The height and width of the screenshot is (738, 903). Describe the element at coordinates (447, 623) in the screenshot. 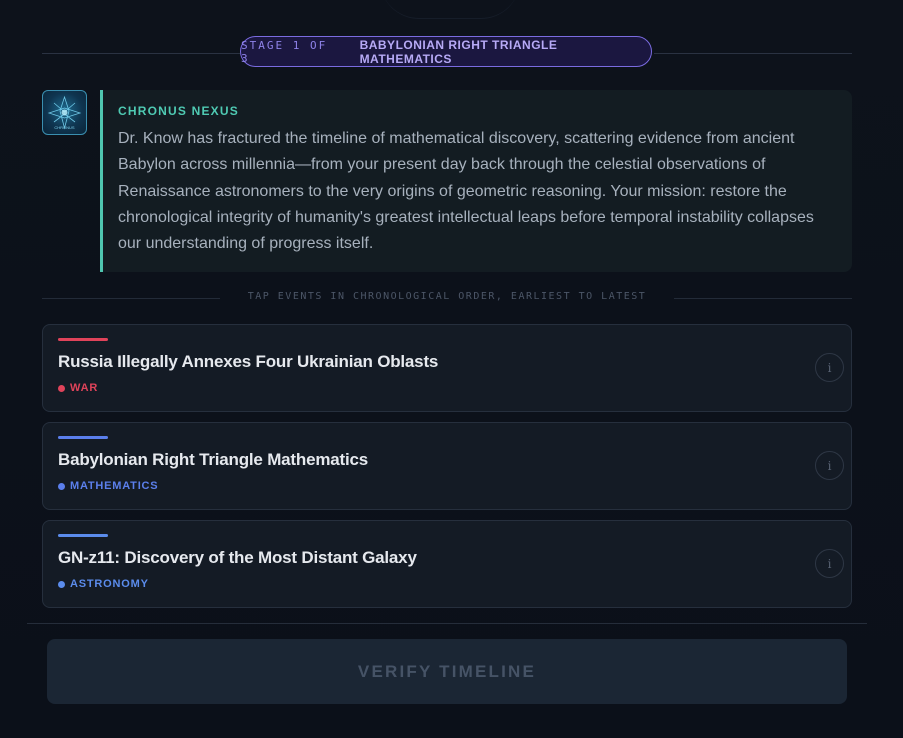

I see `footer-divider` at that location.